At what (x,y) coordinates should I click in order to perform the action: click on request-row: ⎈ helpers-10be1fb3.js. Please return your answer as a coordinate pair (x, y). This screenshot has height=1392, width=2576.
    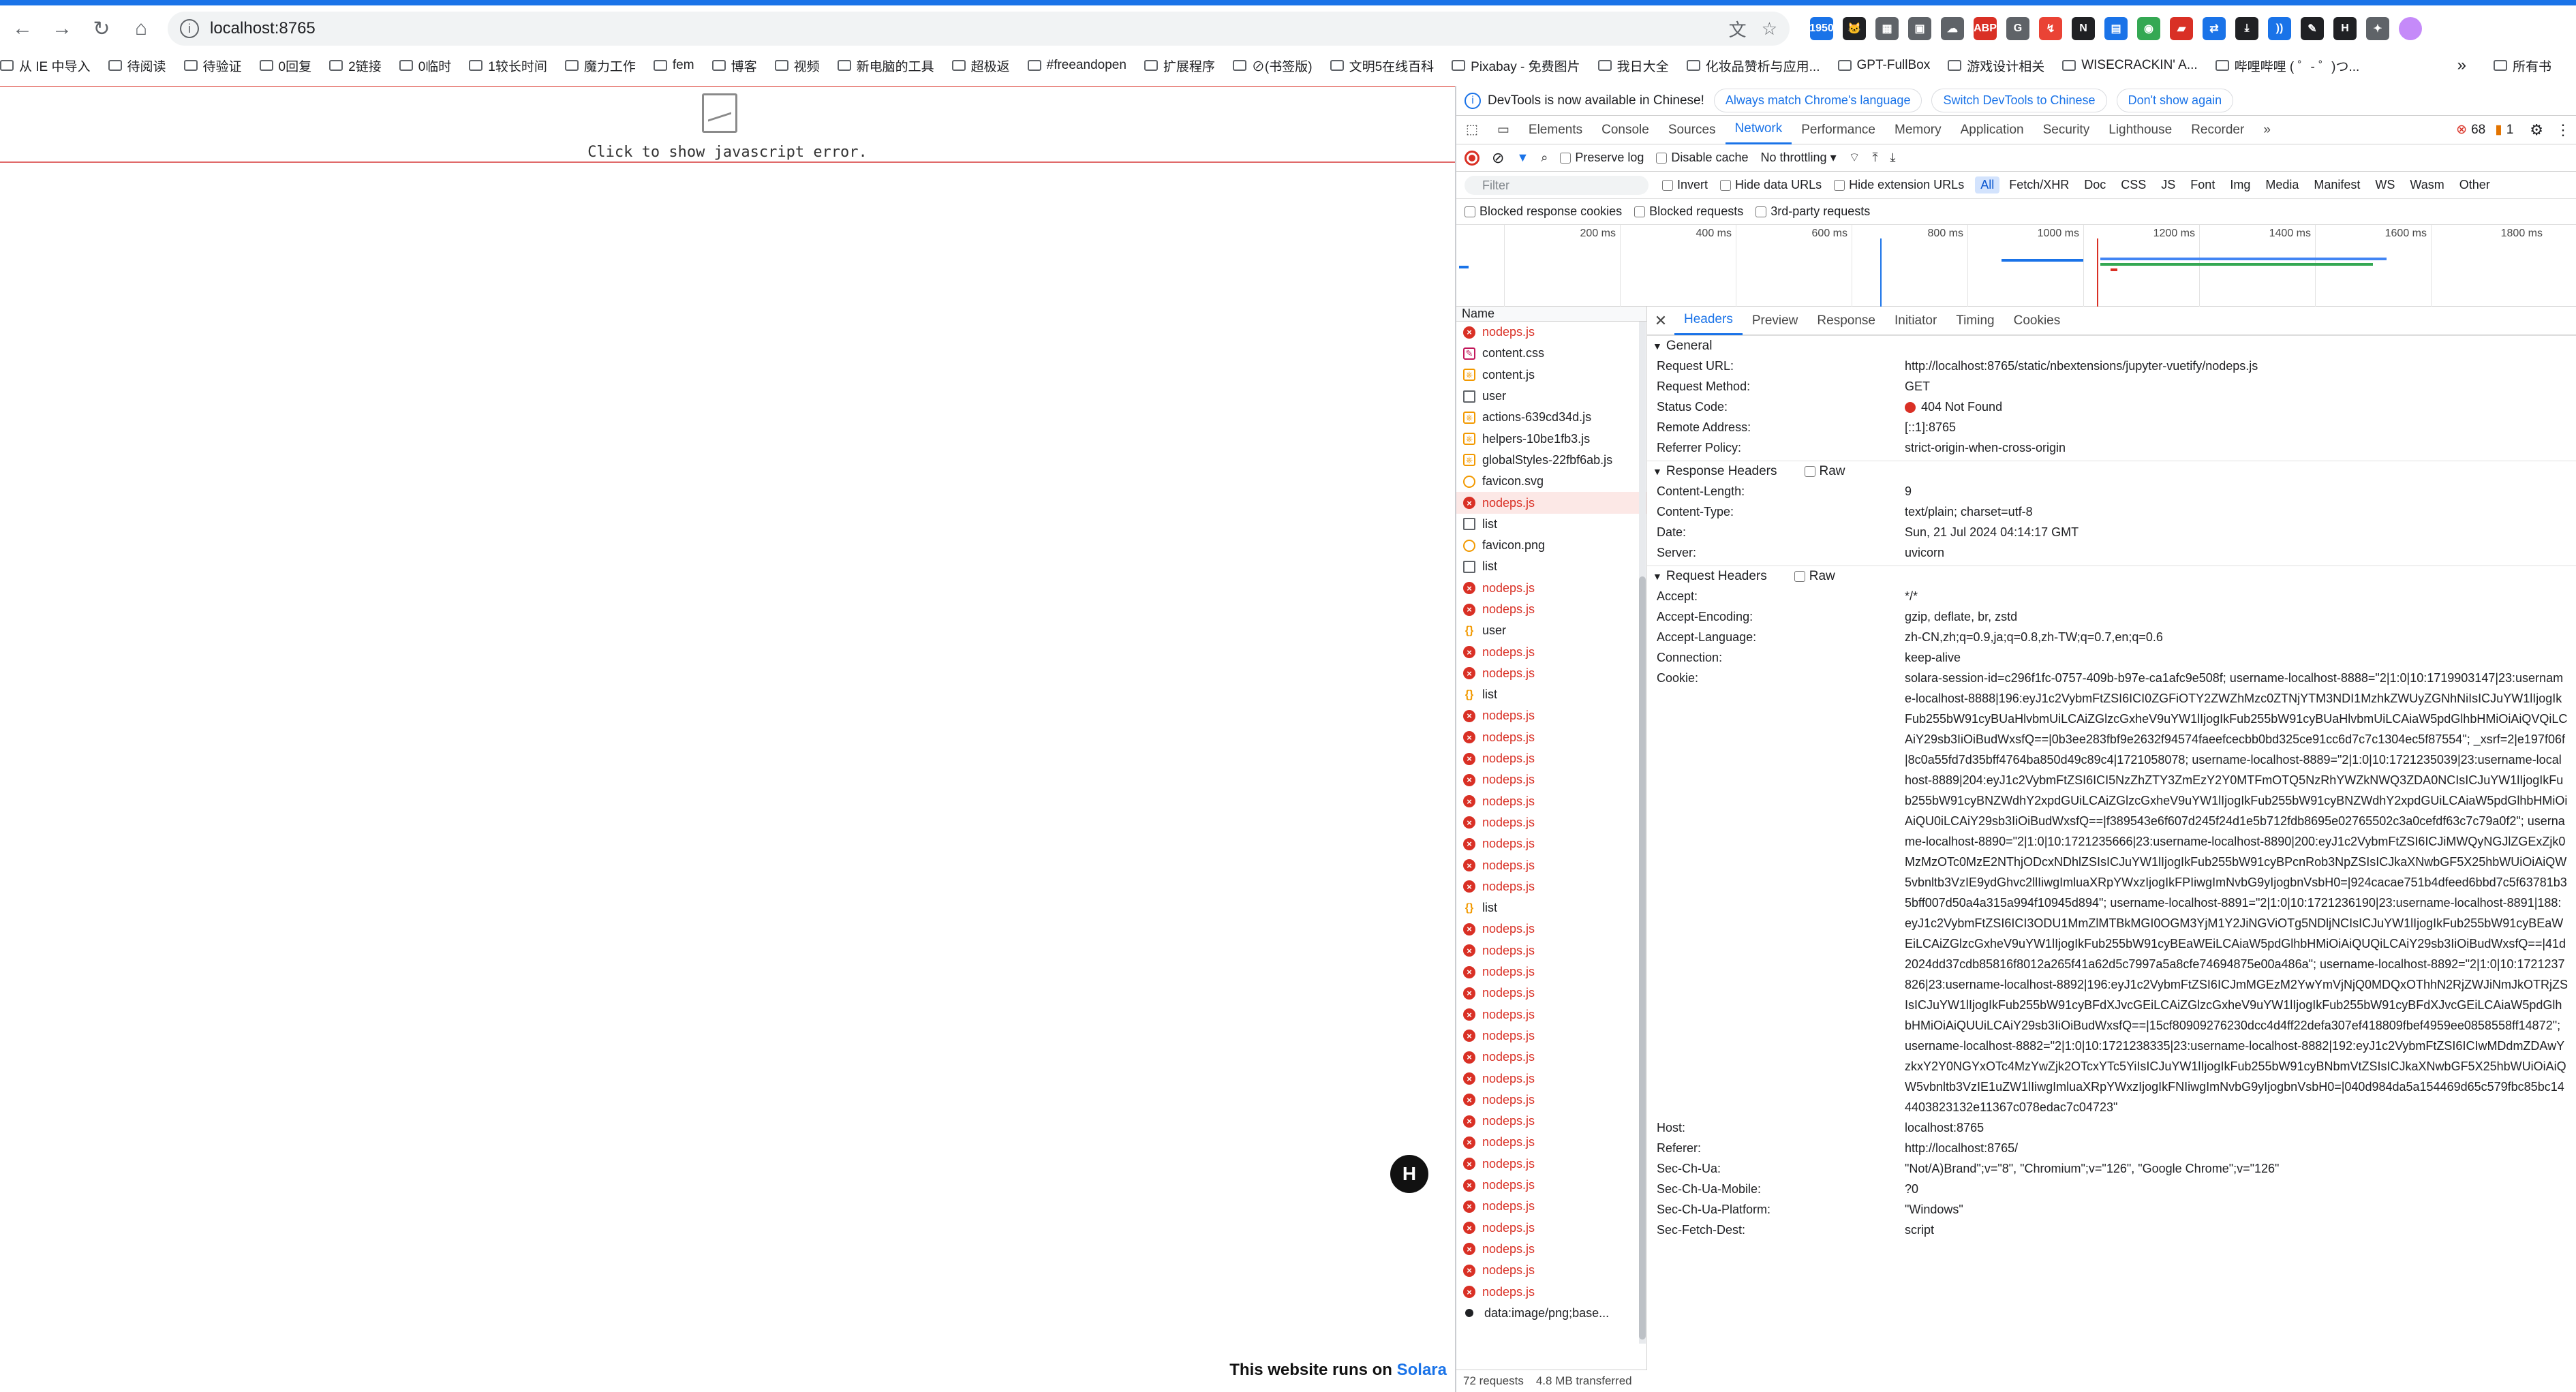
    Looking at the image, I should click on (1551, 438).